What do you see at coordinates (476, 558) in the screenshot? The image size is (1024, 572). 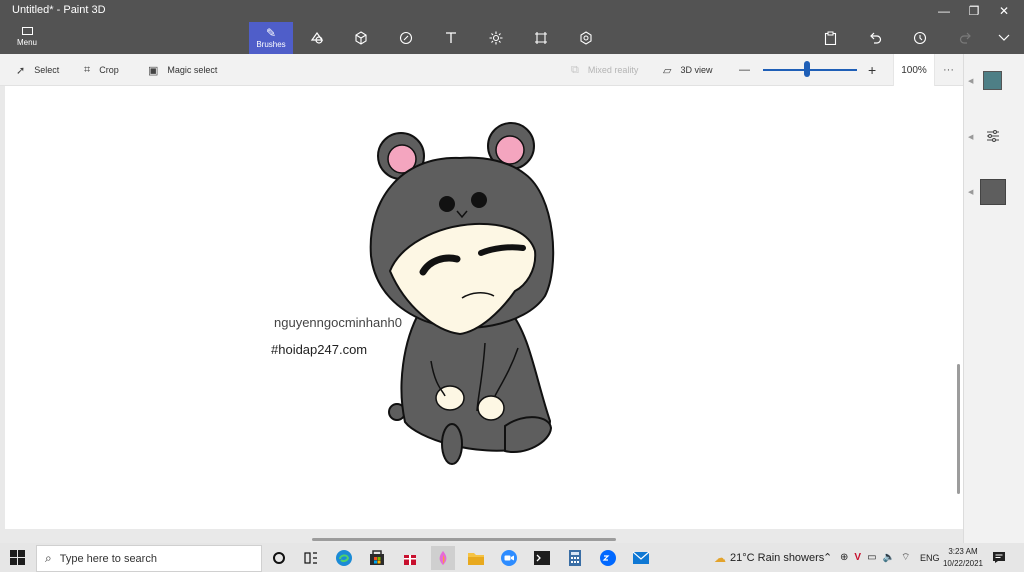 I see `file-explorer-icon` at bounding box center [476, 558].